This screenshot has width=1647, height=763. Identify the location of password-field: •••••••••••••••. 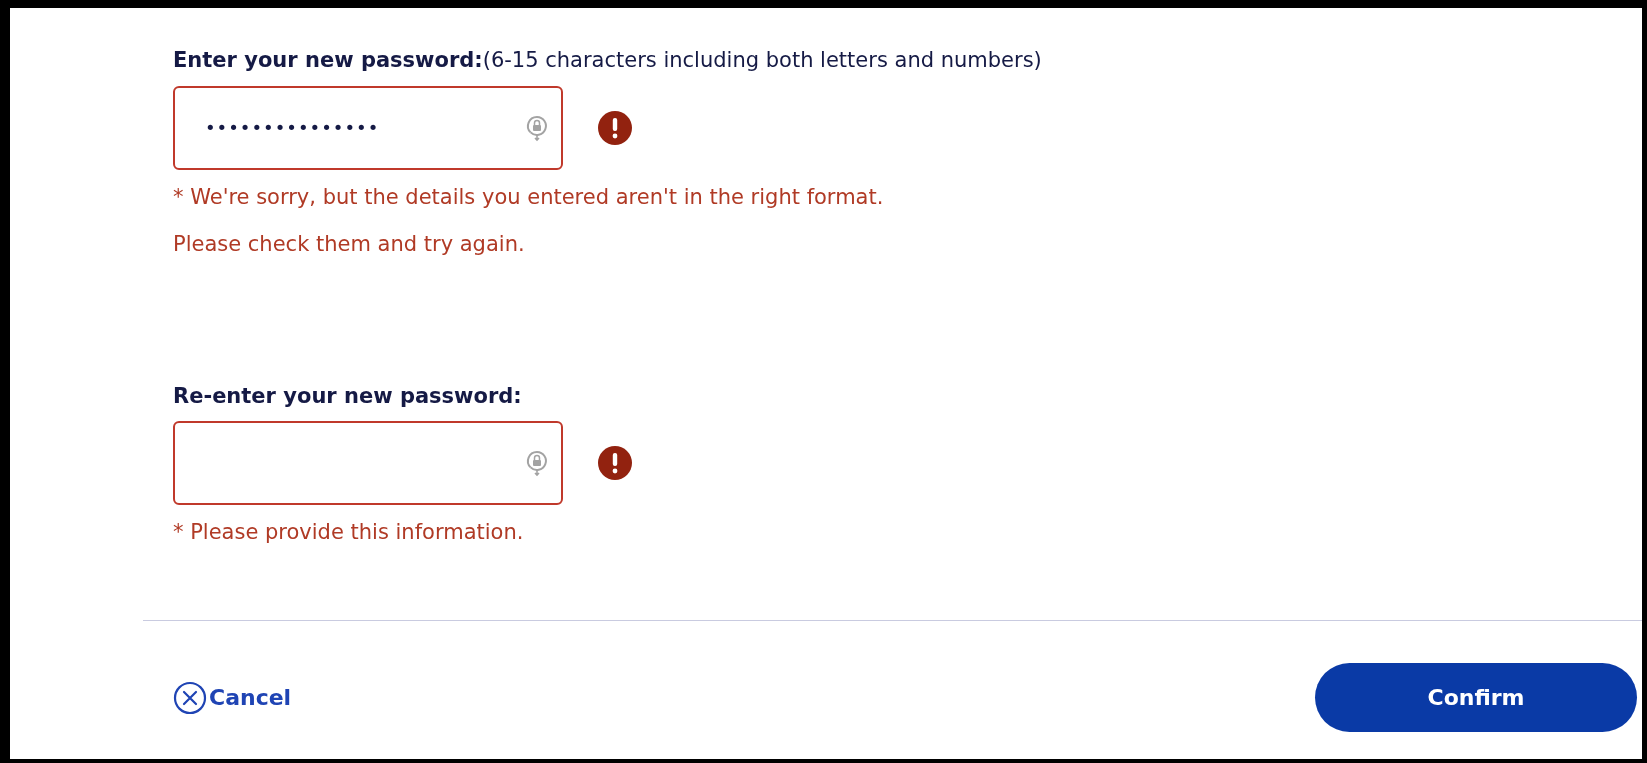
(368, 127).